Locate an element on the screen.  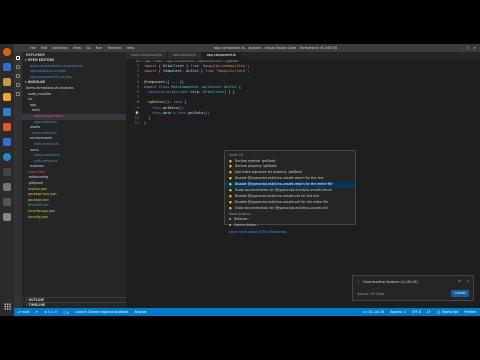
minimize-button: – is located at coordinates (461, 48).